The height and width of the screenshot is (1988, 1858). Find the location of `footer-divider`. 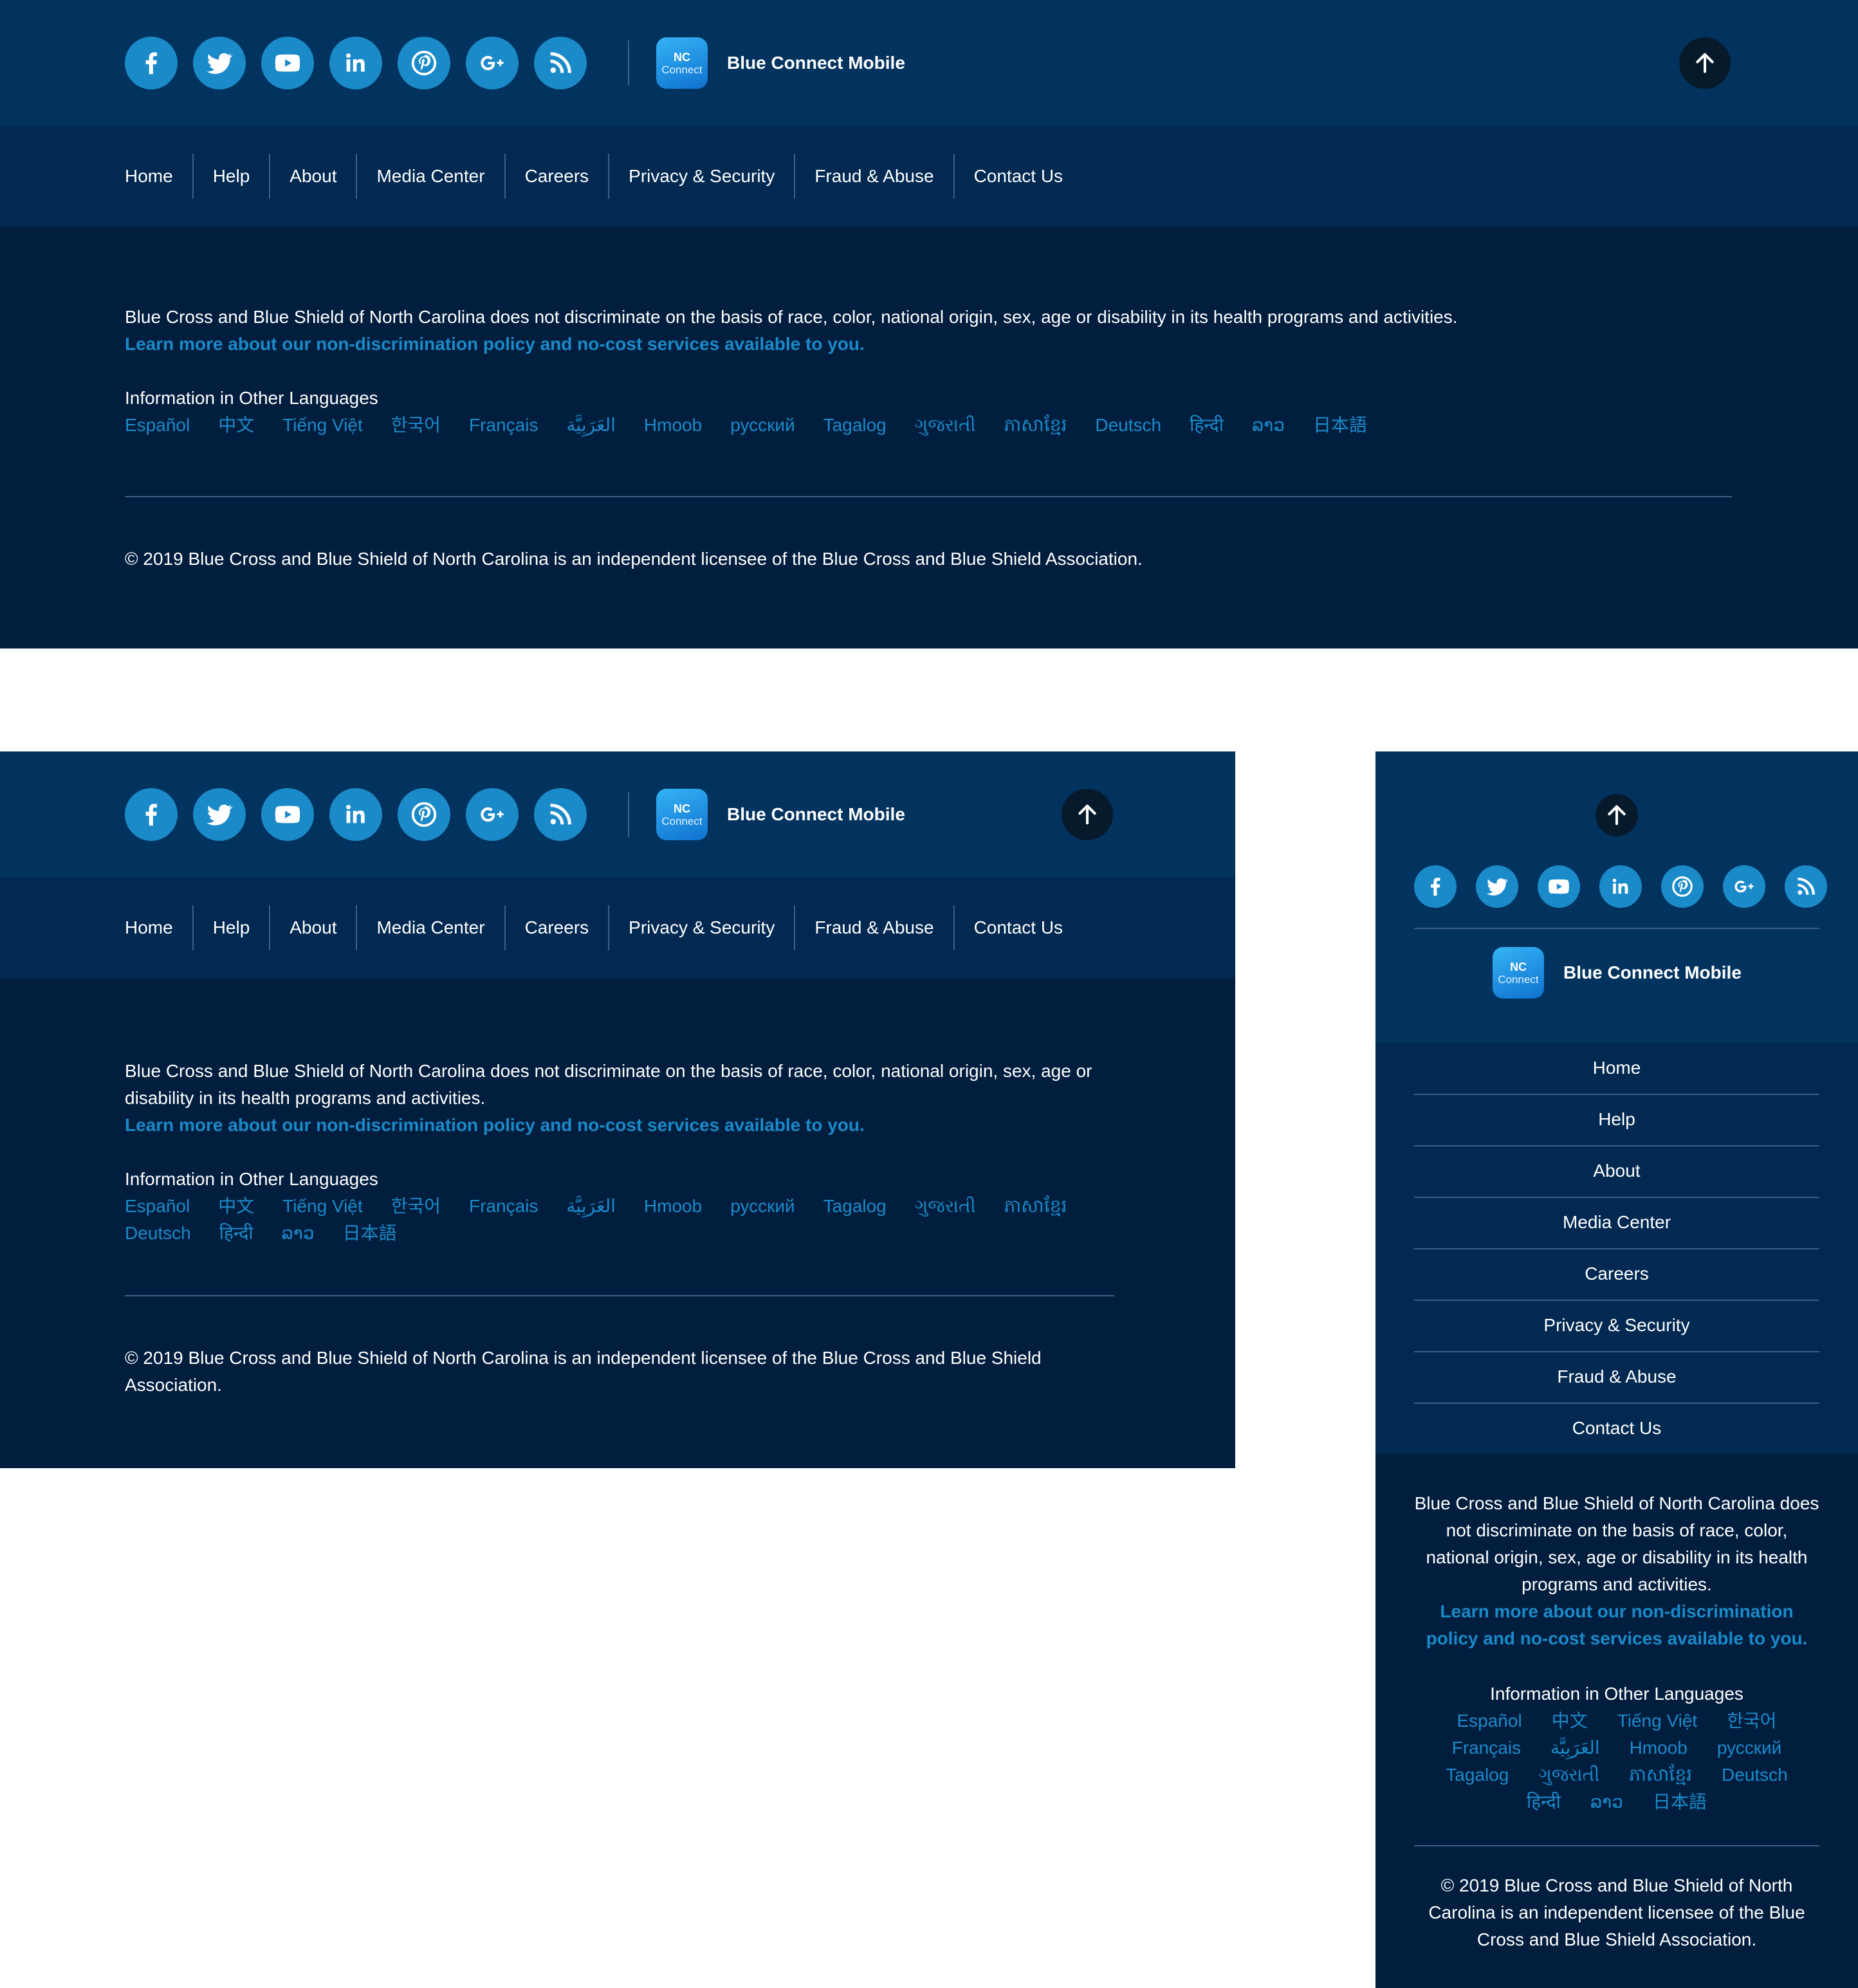

footer-divider is located at coordinates (619, 1295).